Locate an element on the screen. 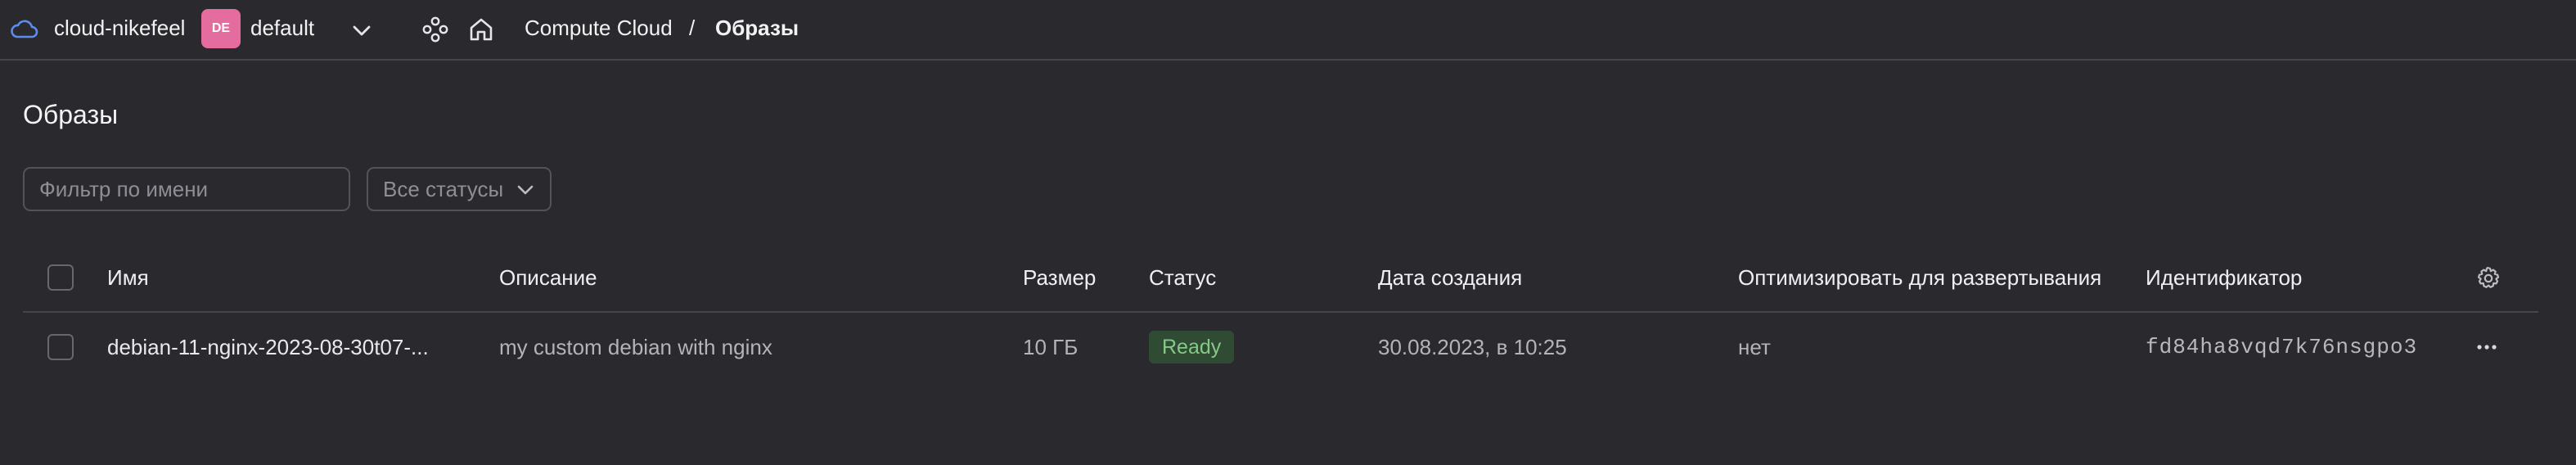  folder-avatar: DE is located at coordinates (221, 28).